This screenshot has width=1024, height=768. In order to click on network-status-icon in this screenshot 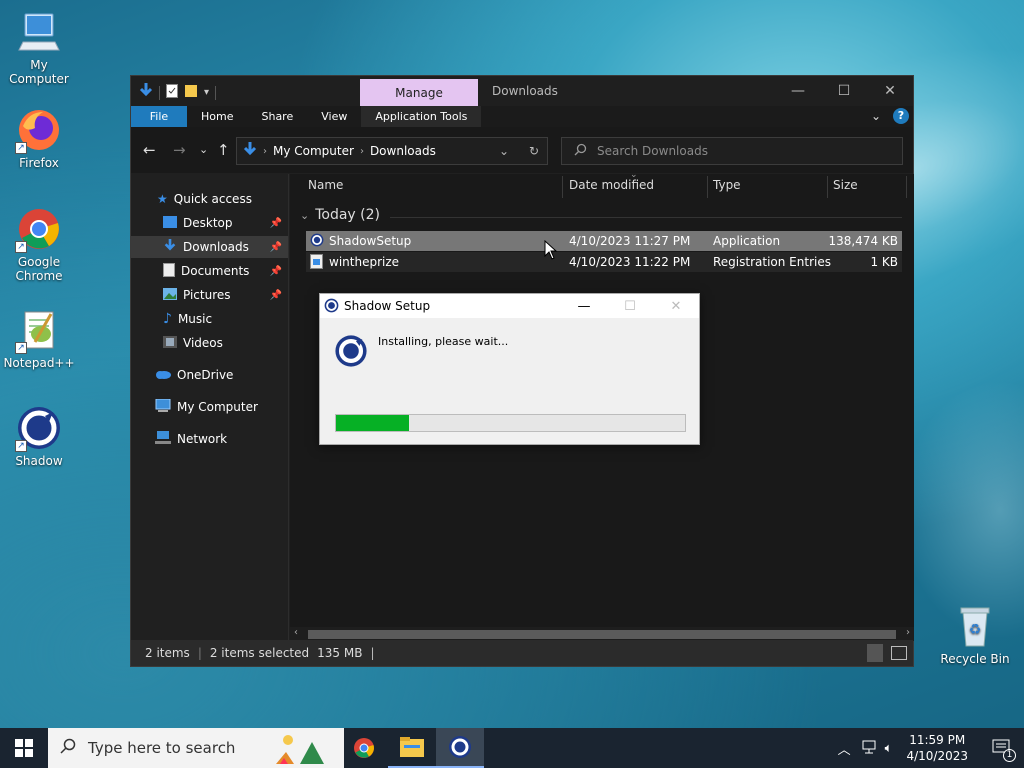, I will do `click(869, 748)`.